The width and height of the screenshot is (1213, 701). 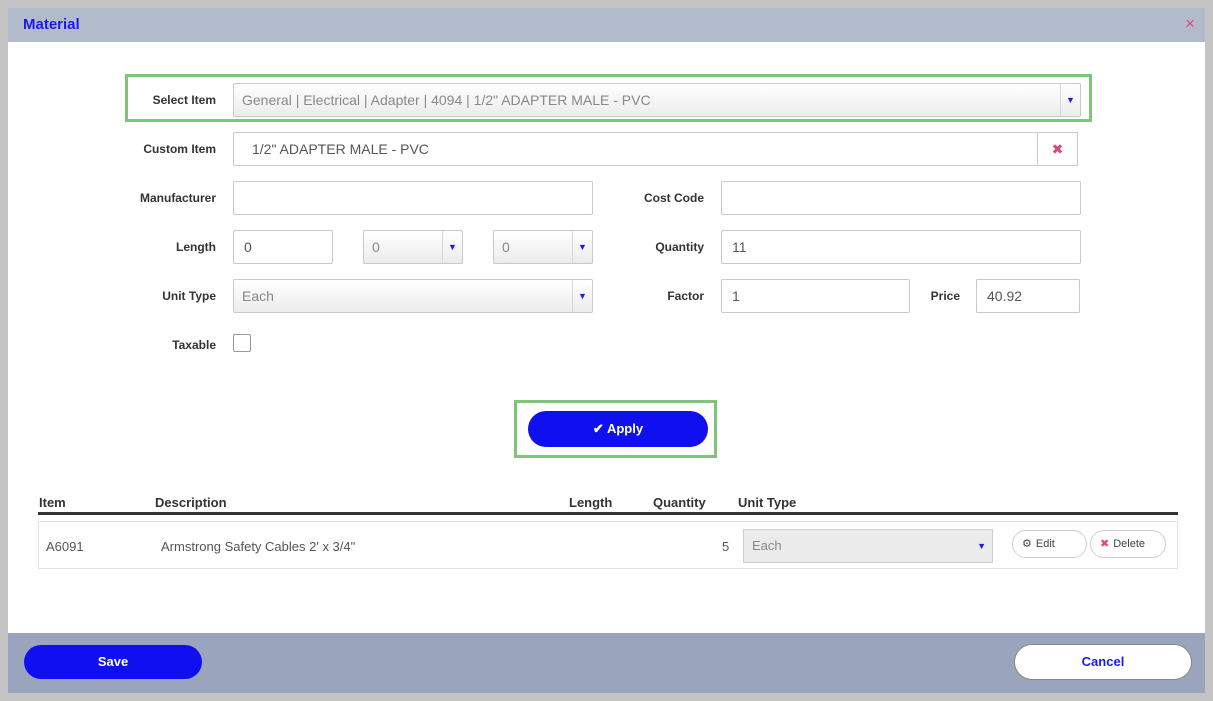 I want to click on column-header-description: Description, so click(x=191, y=502).